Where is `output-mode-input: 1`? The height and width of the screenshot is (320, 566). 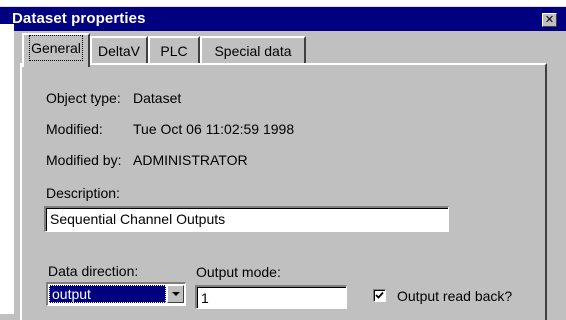 output-mode-input: 1 is located at coordinates (271, 297).